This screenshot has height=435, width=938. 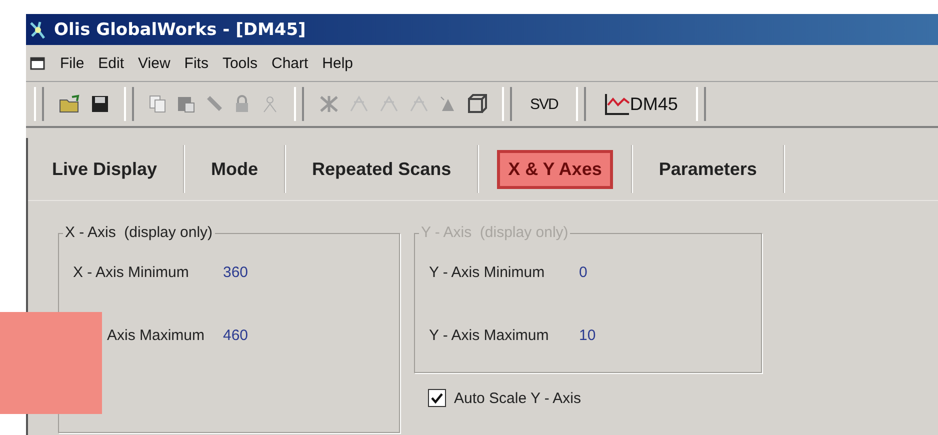 What do you see at coordinates (617, 104) in the screenshot?
I see `chart-icon` at bounding box center [617, 104].